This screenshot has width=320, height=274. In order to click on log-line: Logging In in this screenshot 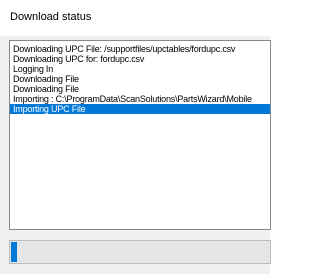, I will do `click(140, 69)`.